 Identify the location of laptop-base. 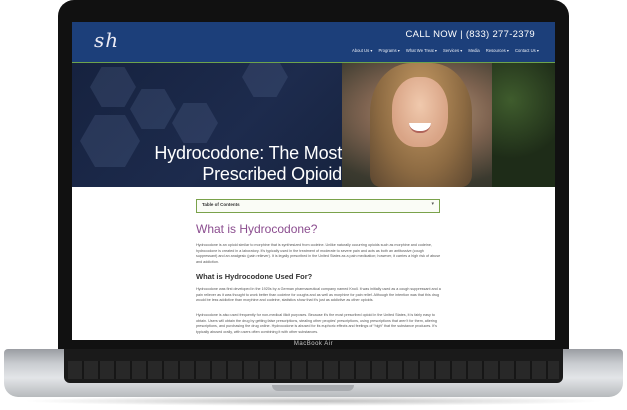
(313, 373).